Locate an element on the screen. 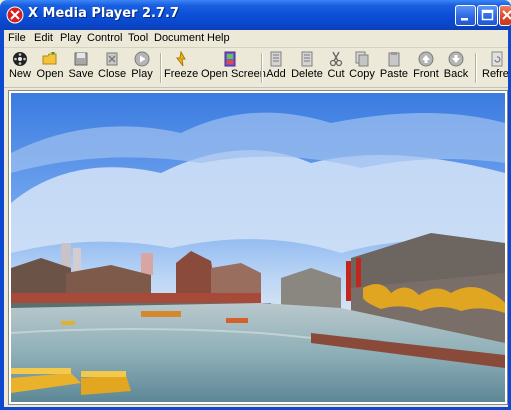  maximize-icon is located at coordinates (487, 15).